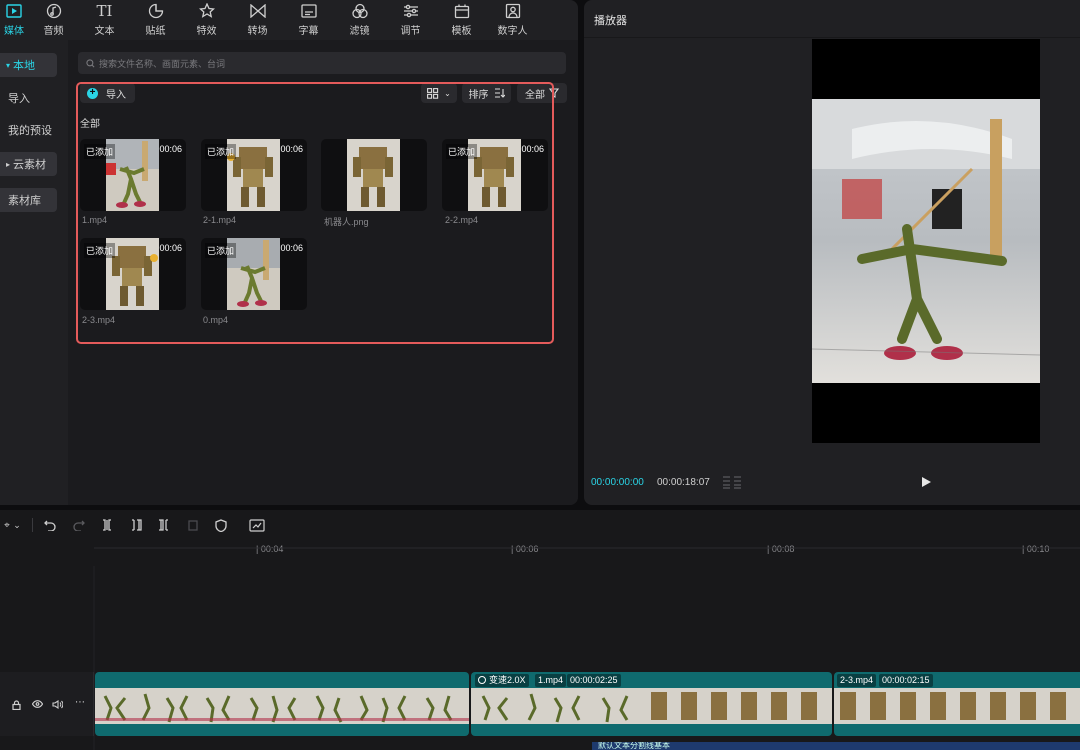 The image size is (1080, 750). I want to click on tool-label: 调节, so click(410, 31).